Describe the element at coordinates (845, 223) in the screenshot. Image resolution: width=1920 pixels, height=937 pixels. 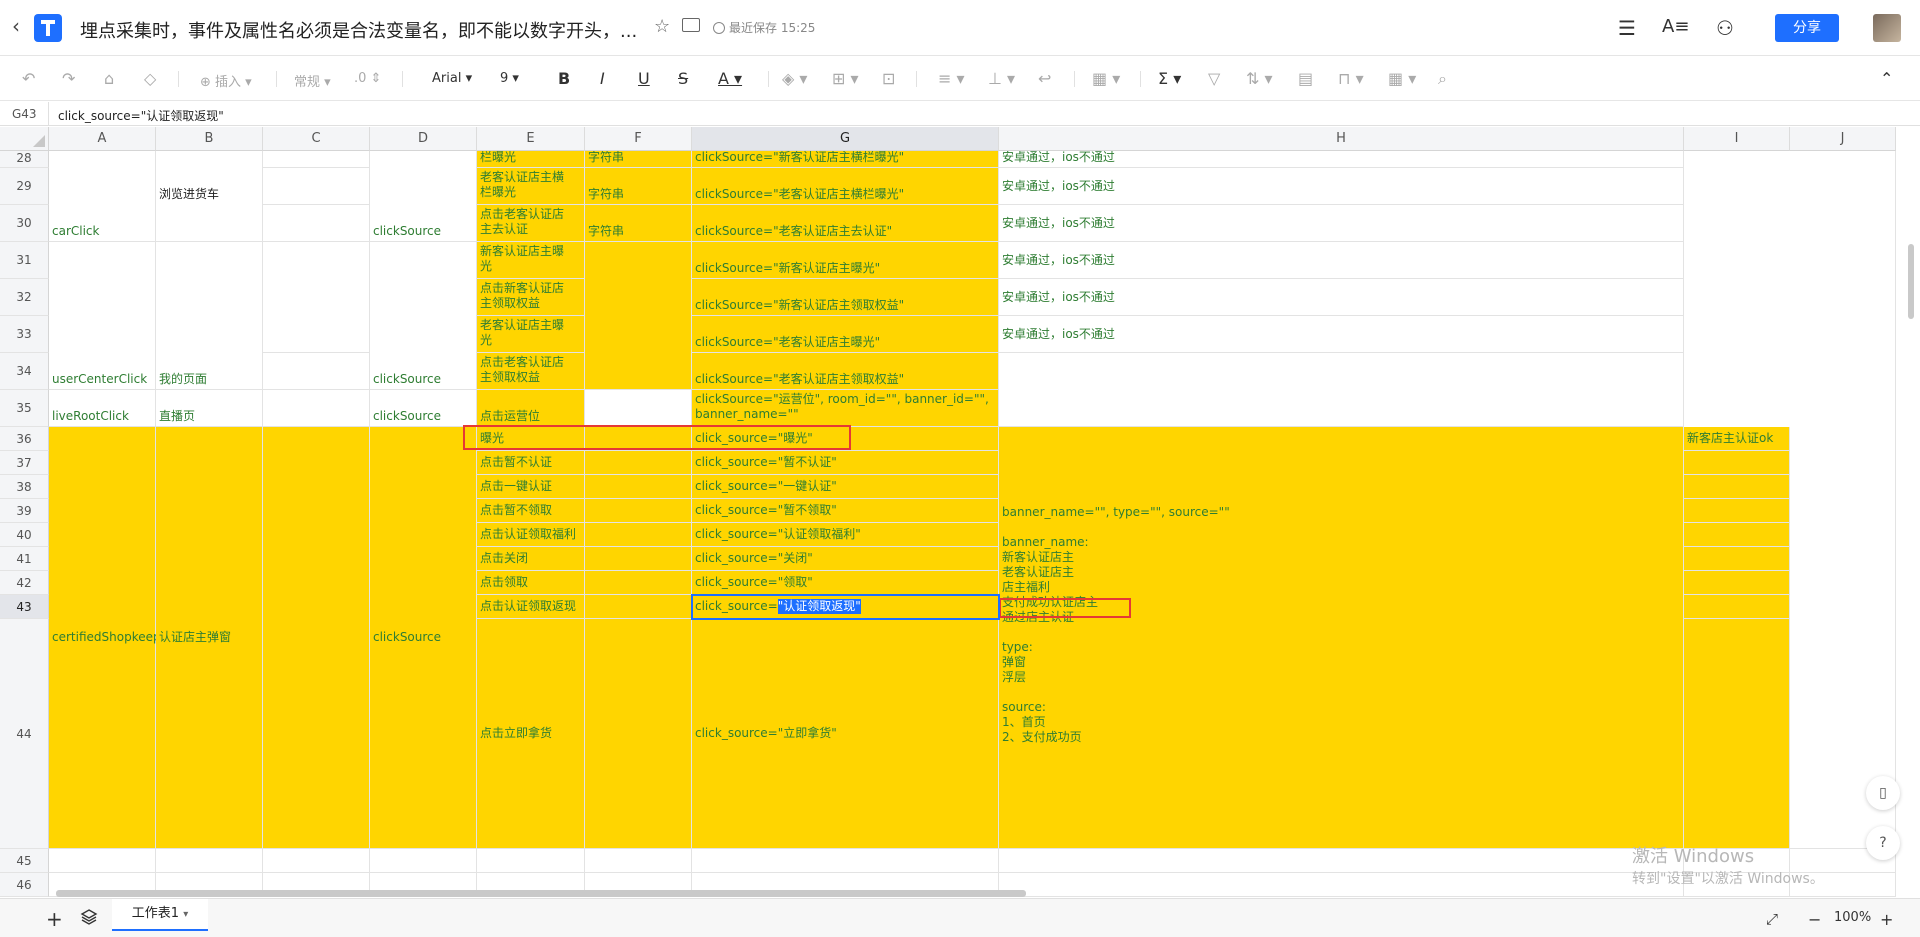
I see `cell-g30: clickSource="老客认证店主去认证"` at that location.